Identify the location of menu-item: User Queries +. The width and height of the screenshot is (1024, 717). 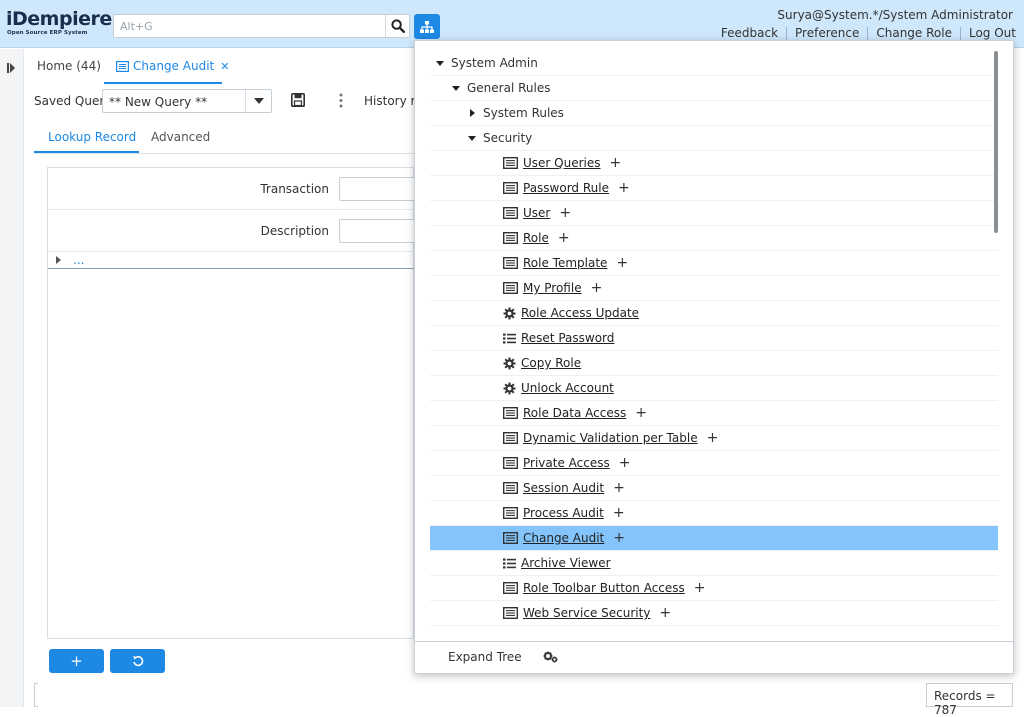
(714, 163).